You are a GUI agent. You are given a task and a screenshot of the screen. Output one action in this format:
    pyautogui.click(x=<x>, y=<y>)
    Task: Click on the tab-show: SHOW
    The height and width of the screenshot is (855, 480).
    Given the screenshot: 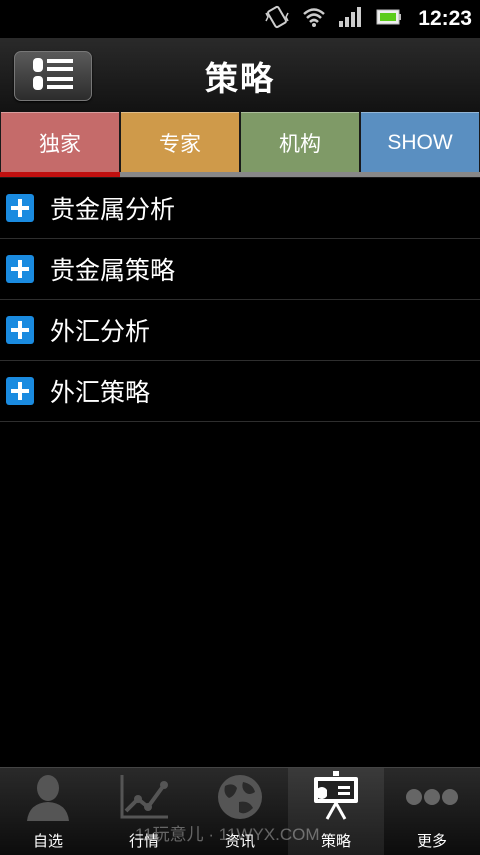 What is the action you would take?
    pyautogui.click(x=420, y=142)
    